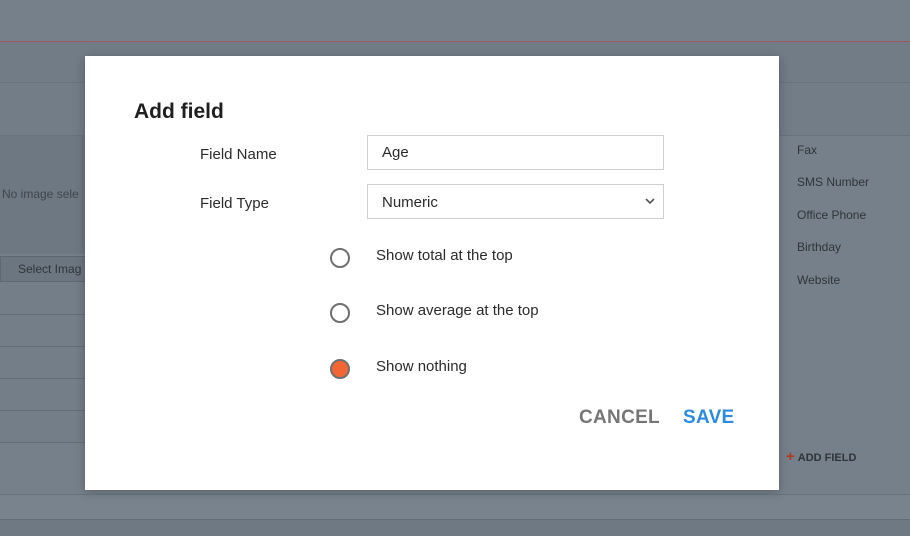  I want to click on field-name-label: Field Name, so click(238, 154).